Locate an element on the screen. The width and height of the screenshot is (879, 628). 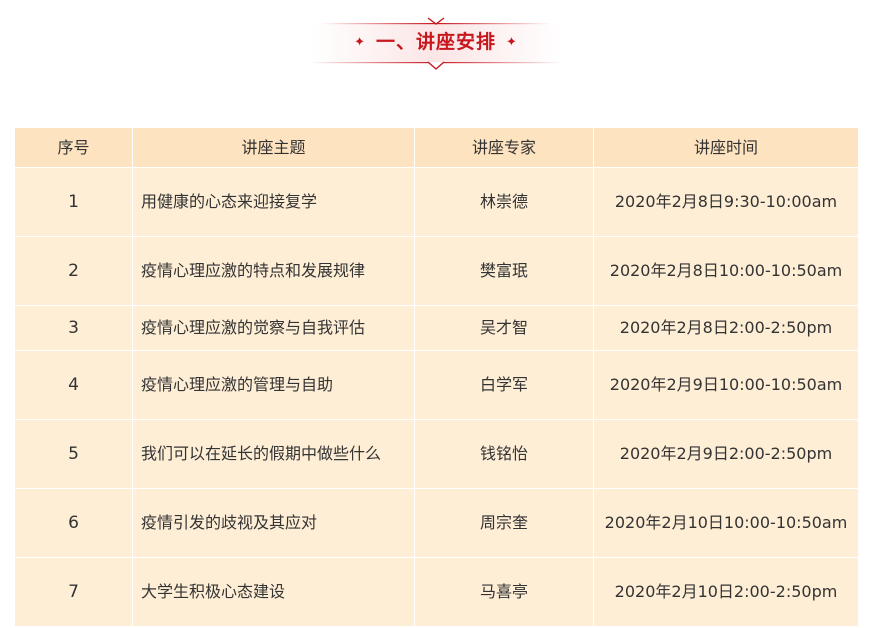
row-time: 2020年2月8日9:30-10:00am is located at coordinates (726, 202).